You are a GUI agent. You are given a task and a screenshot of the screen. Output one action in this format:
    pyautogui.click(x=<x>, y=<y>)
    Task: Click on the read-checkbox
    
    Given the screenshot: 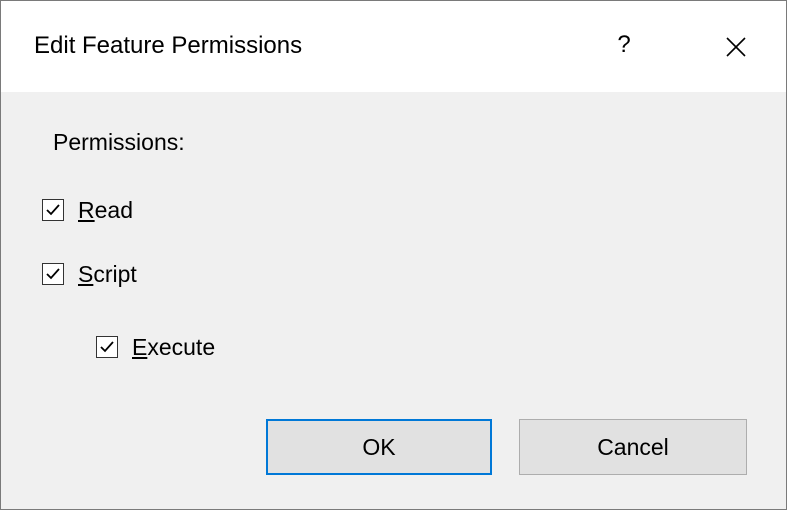 What is the action you would take?
    pyautogui.click(x=53, y=210)
    